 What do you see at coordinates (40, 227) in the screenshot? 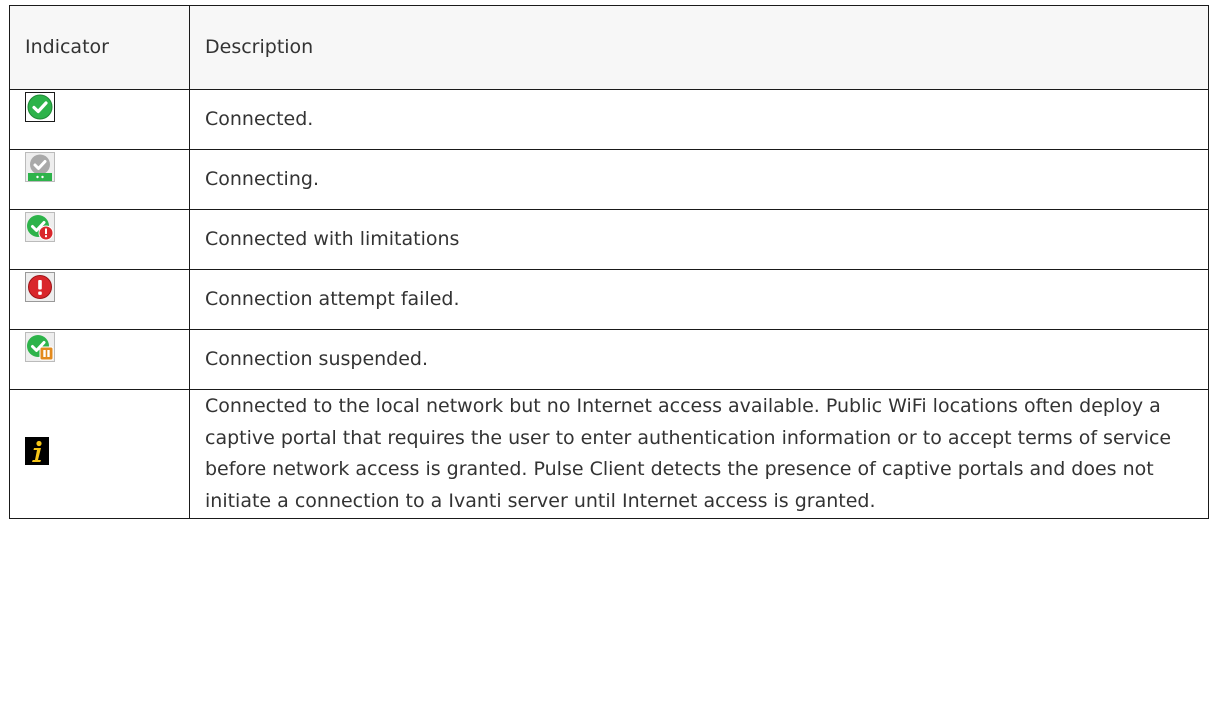
I see `connected-with-limitations-icon` at bounding box center [40, 227].